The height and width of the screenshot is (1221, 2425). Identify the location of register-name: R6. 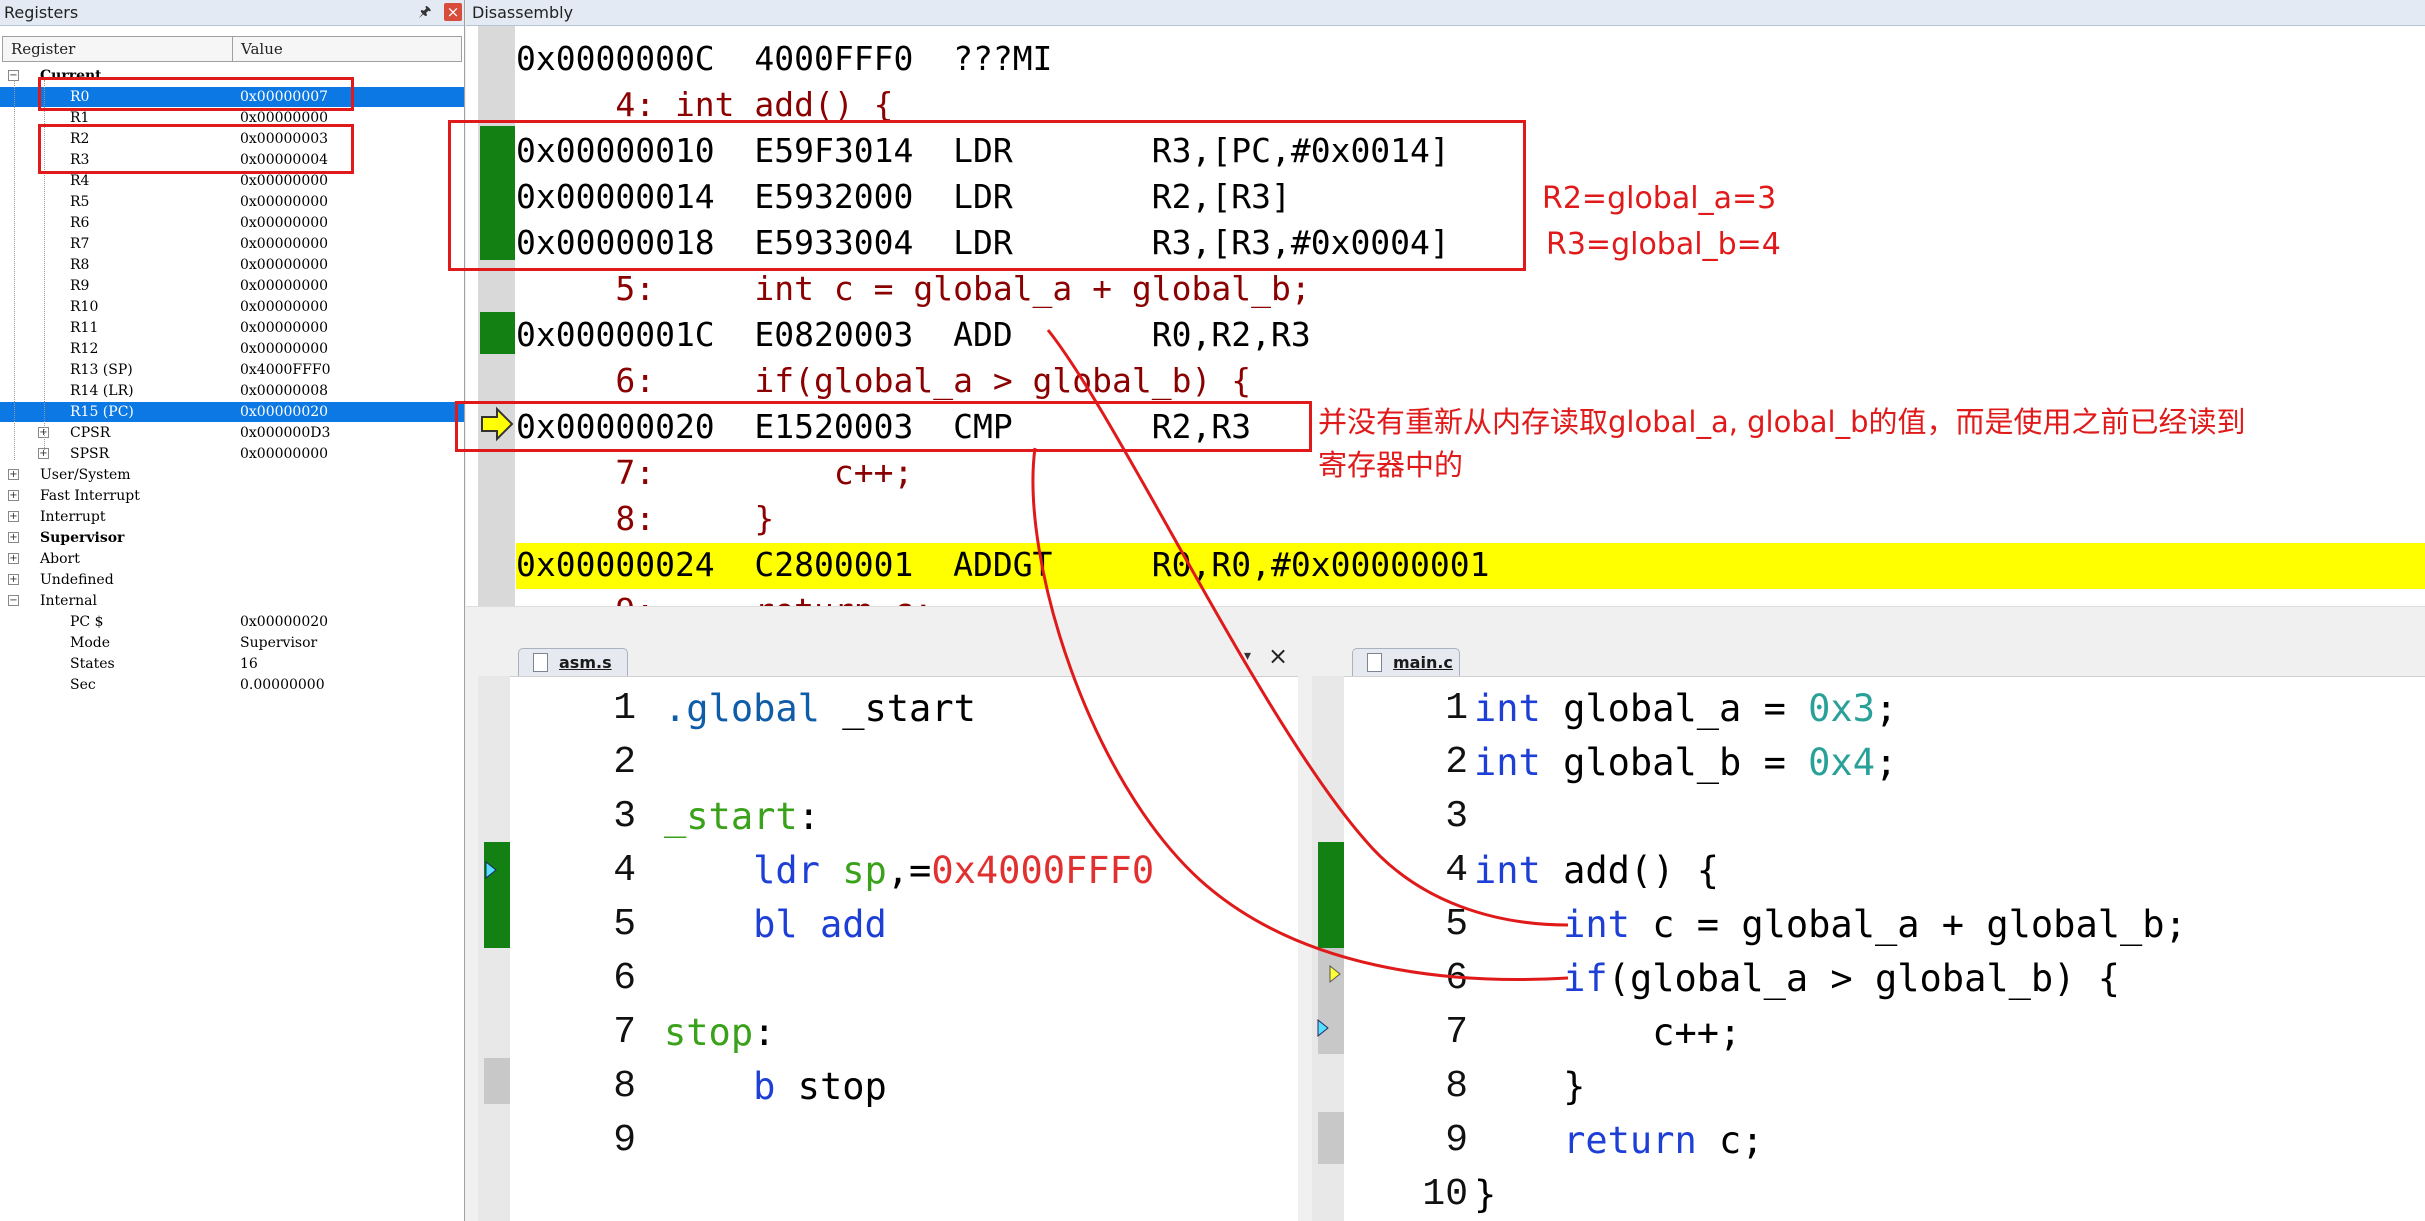
(80, 223).